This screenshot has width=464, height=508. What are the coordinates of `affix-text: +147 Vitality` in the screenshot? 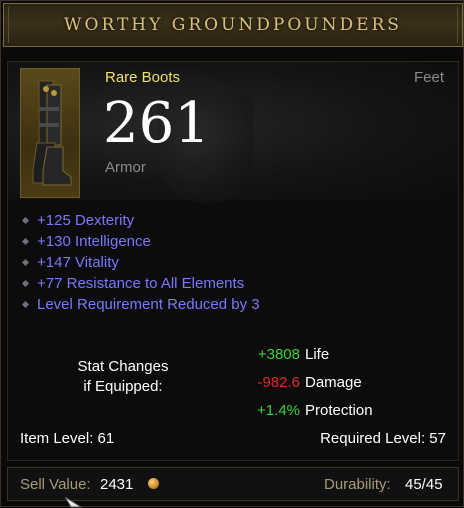 It's located at (78, 262).